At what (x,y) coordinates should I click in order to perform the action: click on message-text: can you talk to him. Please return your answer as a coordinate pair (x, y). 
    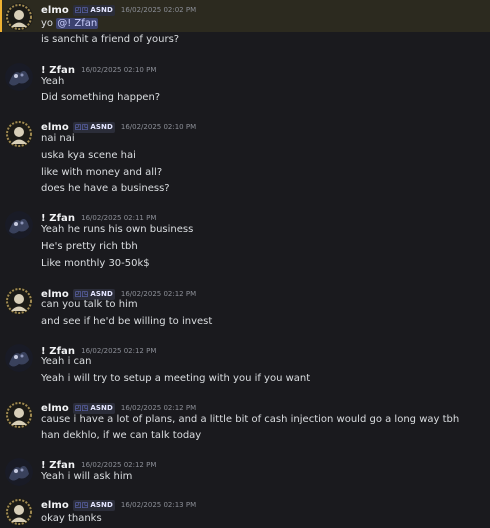
    Looking at the image, I should click on (89, 304).